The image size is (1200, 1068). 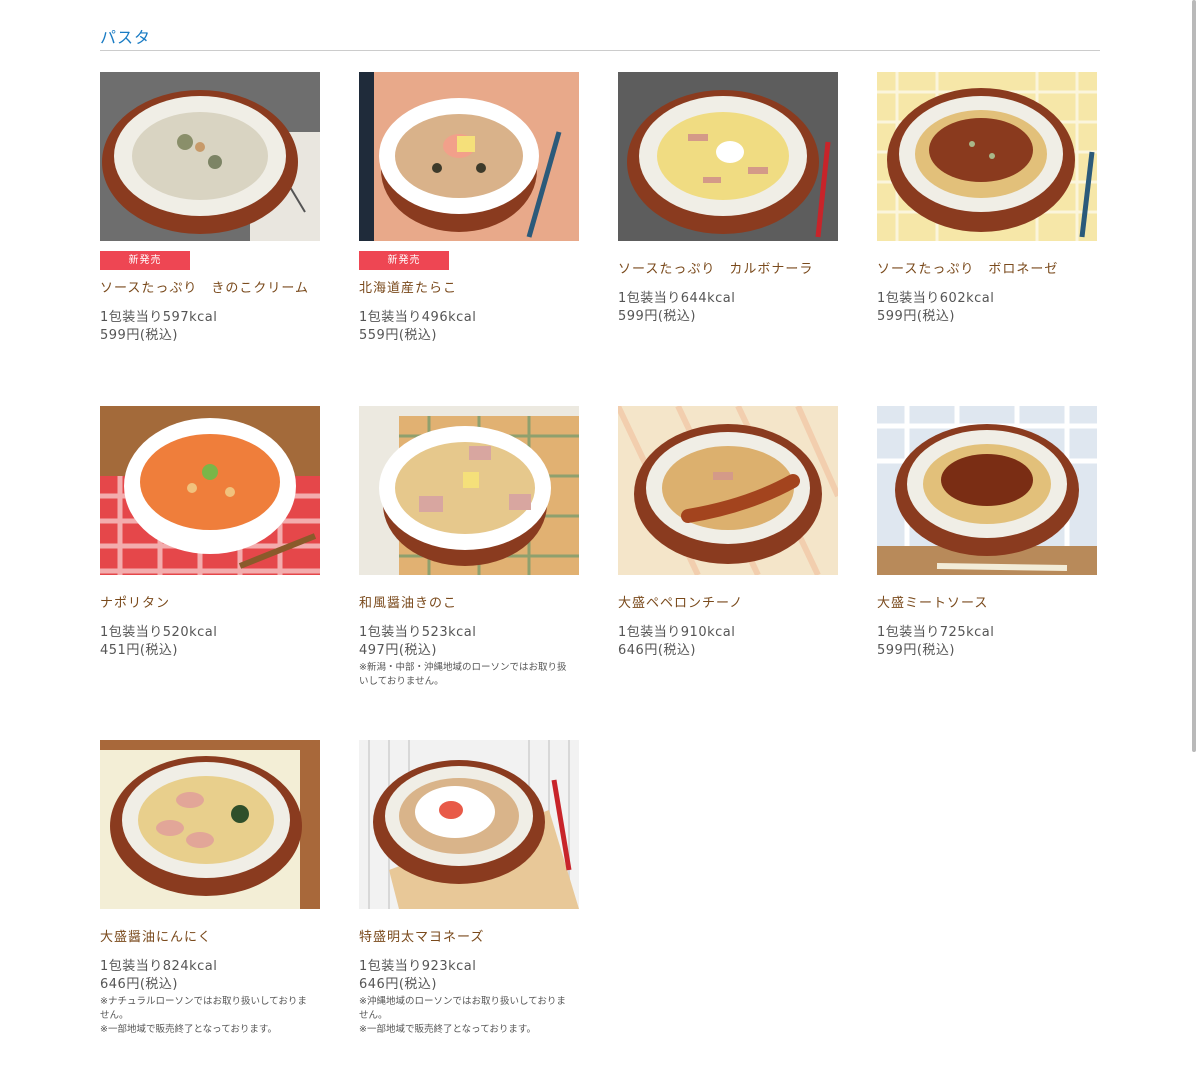 What do you see at coordinates (677, 632) in the screenshot?
I see `product-kcal: 1包装当り910kcal` at bounding box center [677, 632].